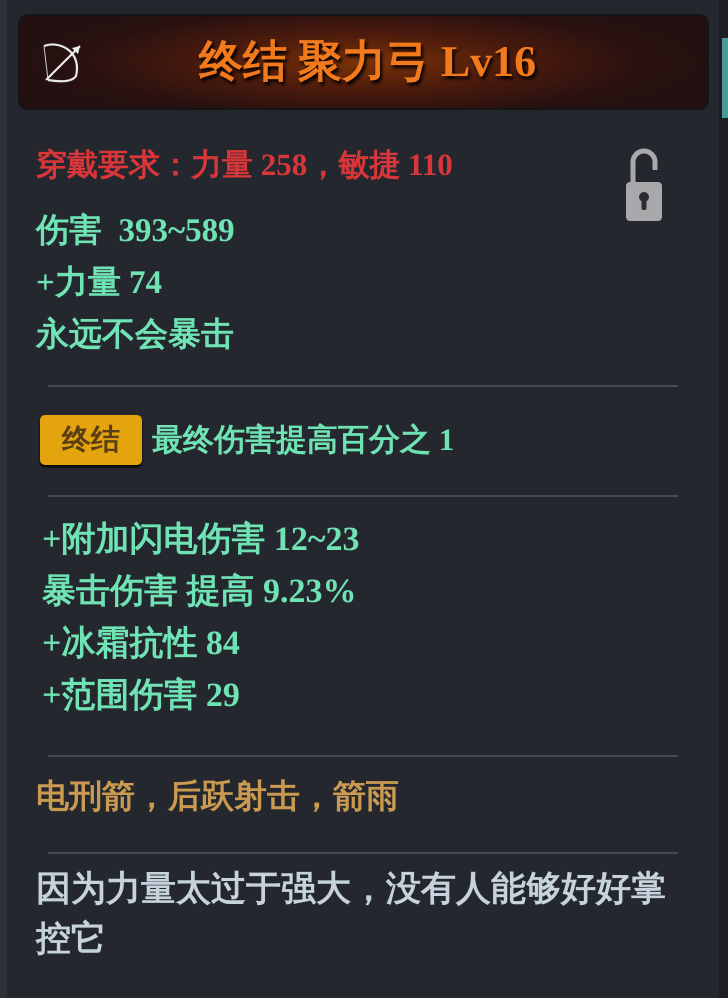  Describe the element at coordinates (99, 283) in the screenshot. I see `stat-text: +力量 74` at that location.